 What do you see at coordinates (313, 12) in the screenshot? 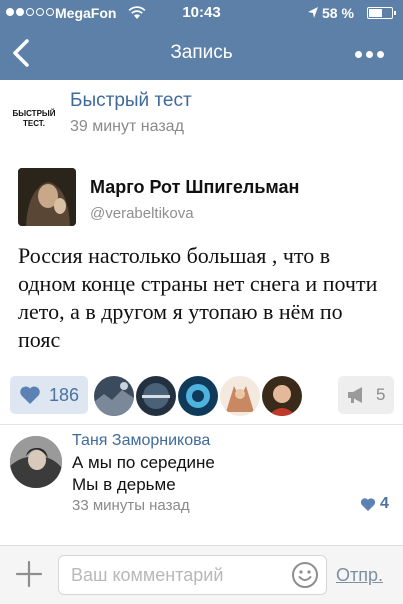
I see `location-icon` at bounding box center [313, 12].